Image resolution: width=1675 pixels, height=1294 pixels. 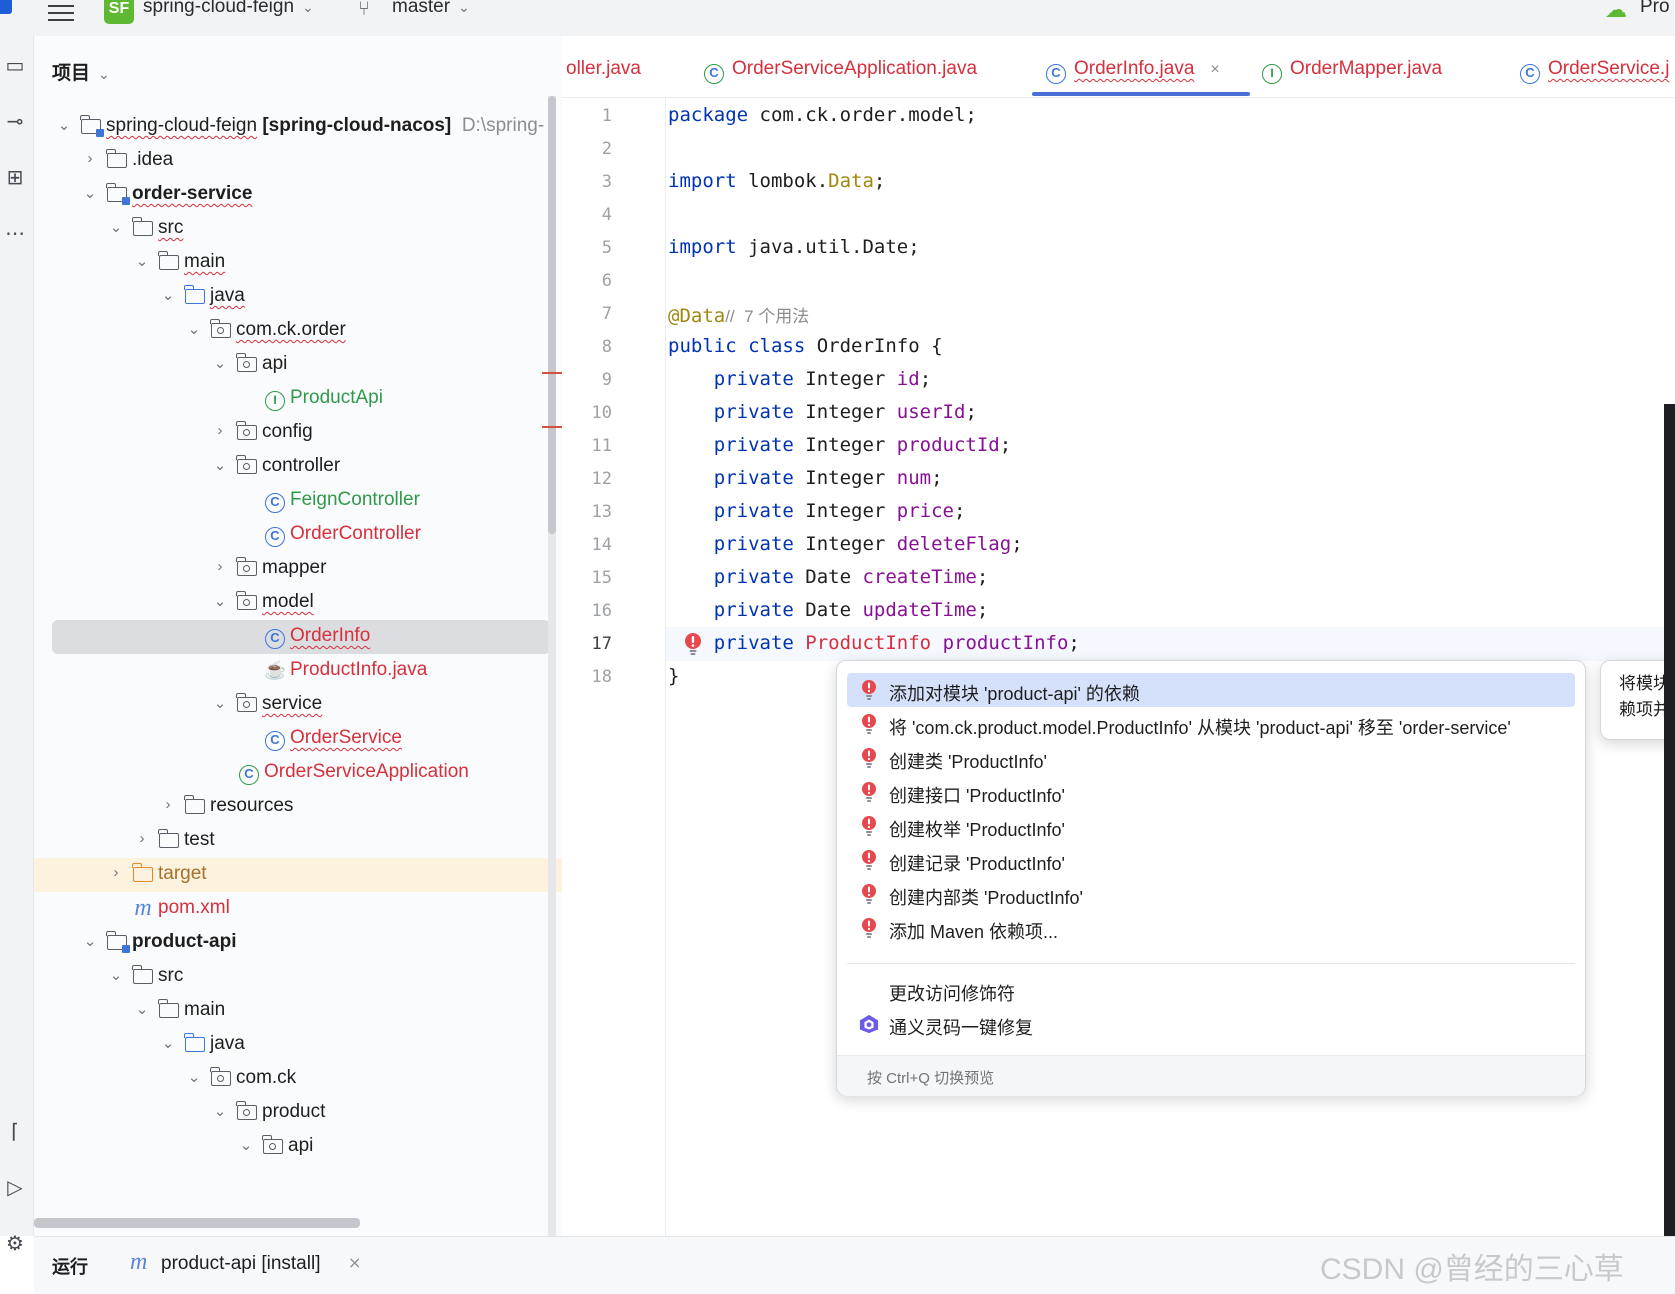 I want to click on tree-item-src-2: ⌄ src, so click(x=298, y=977).